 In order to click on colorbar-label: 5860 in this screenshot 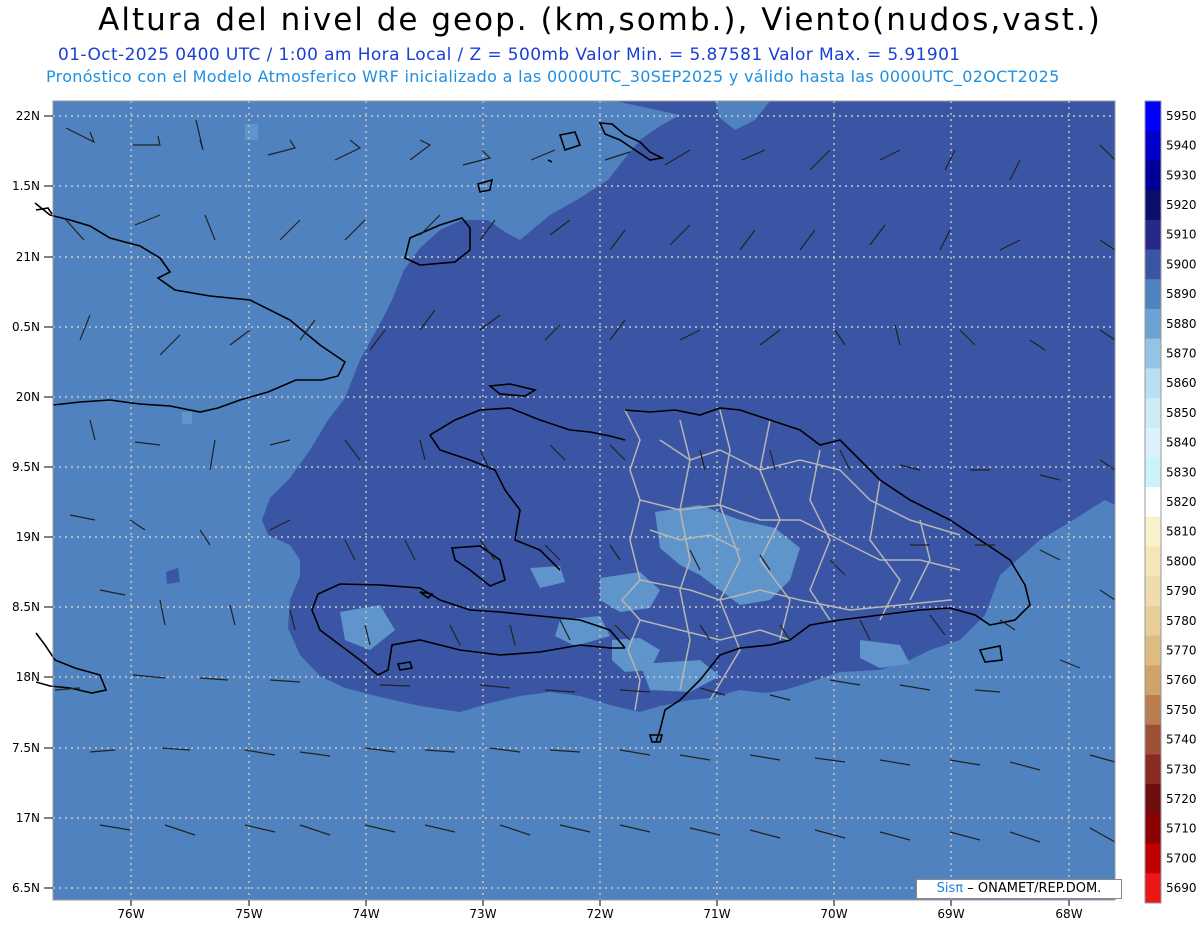, I will do `click(1181, 383)`.